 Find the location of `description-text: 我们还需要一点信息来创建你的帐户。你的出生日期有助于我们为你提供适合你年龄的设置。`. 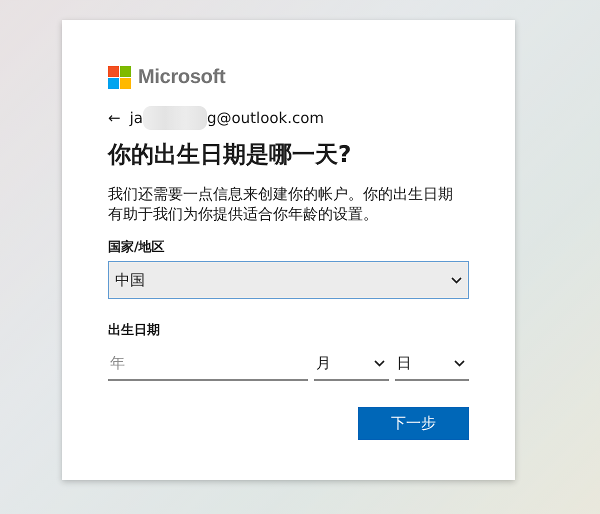

description-text: 我们还需要一点信息来创建你的帐户。你的出生日期有助于我们为你提供适合你年龄的设置。 is located at coordinates (281, 204).